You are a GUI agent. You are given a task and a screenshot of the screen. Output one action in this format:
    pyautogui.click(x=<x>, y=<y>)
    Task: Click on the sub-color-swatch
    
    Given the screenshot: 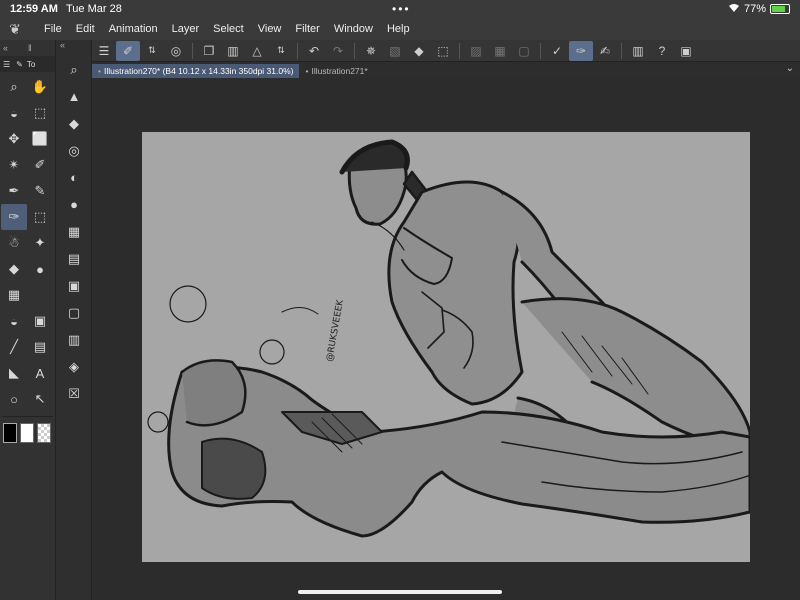 What is the action you would take?
    pyautogui.click(x=27, y=433)
    